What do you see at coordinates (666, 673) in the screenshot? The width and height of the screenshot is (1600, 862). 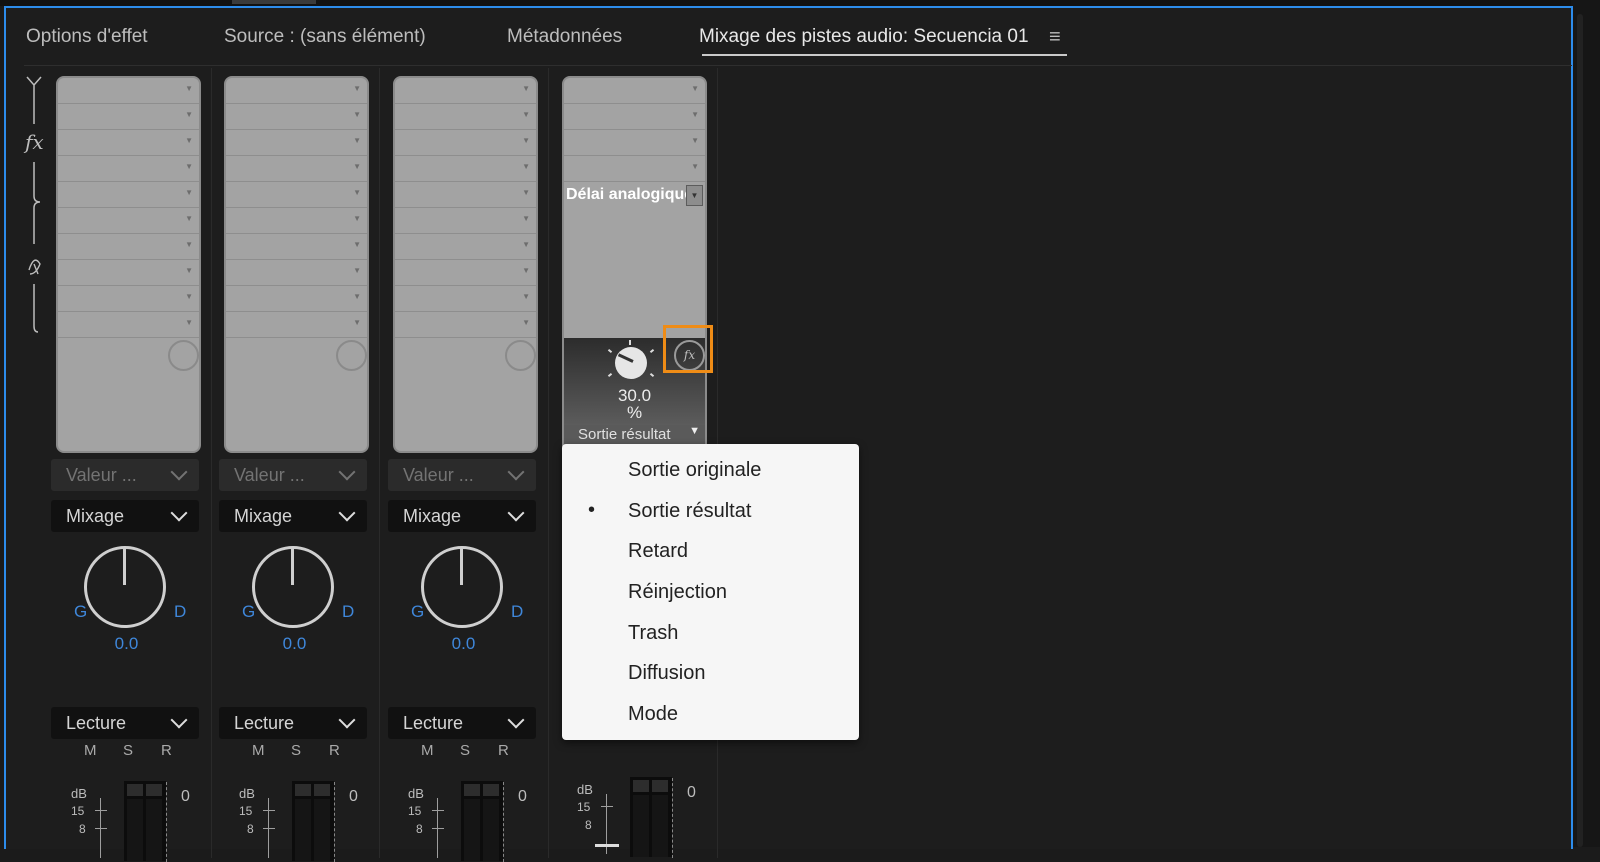 I see `menu-item-spread: Diffusion` at bounding box center [666, 673].